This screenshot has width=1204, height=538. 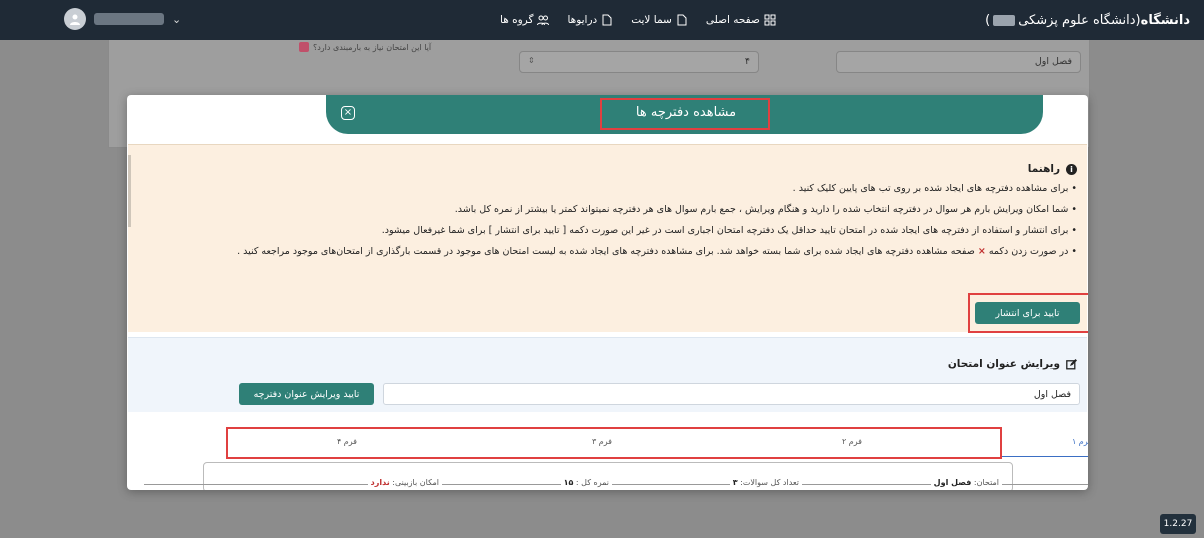 What do you see at coordinates (517, 20) in the screenshot?
I see `nav-groups-label: گروه ها` at bounding box center [517, 20].